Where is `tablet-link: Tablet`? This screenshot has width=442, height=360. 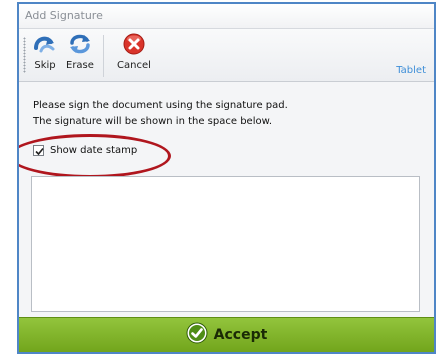 tablet-link: Tablet is located at coordinates (411, 70).